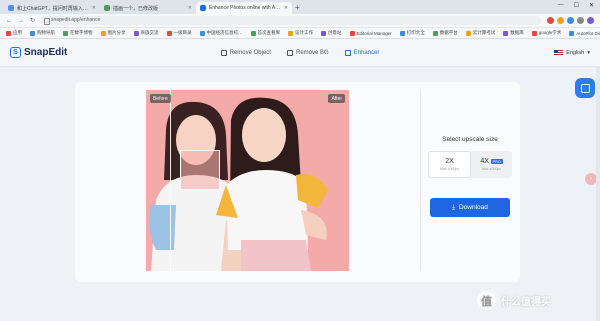  I want to click on floating-tool-button, so click(585, 88).